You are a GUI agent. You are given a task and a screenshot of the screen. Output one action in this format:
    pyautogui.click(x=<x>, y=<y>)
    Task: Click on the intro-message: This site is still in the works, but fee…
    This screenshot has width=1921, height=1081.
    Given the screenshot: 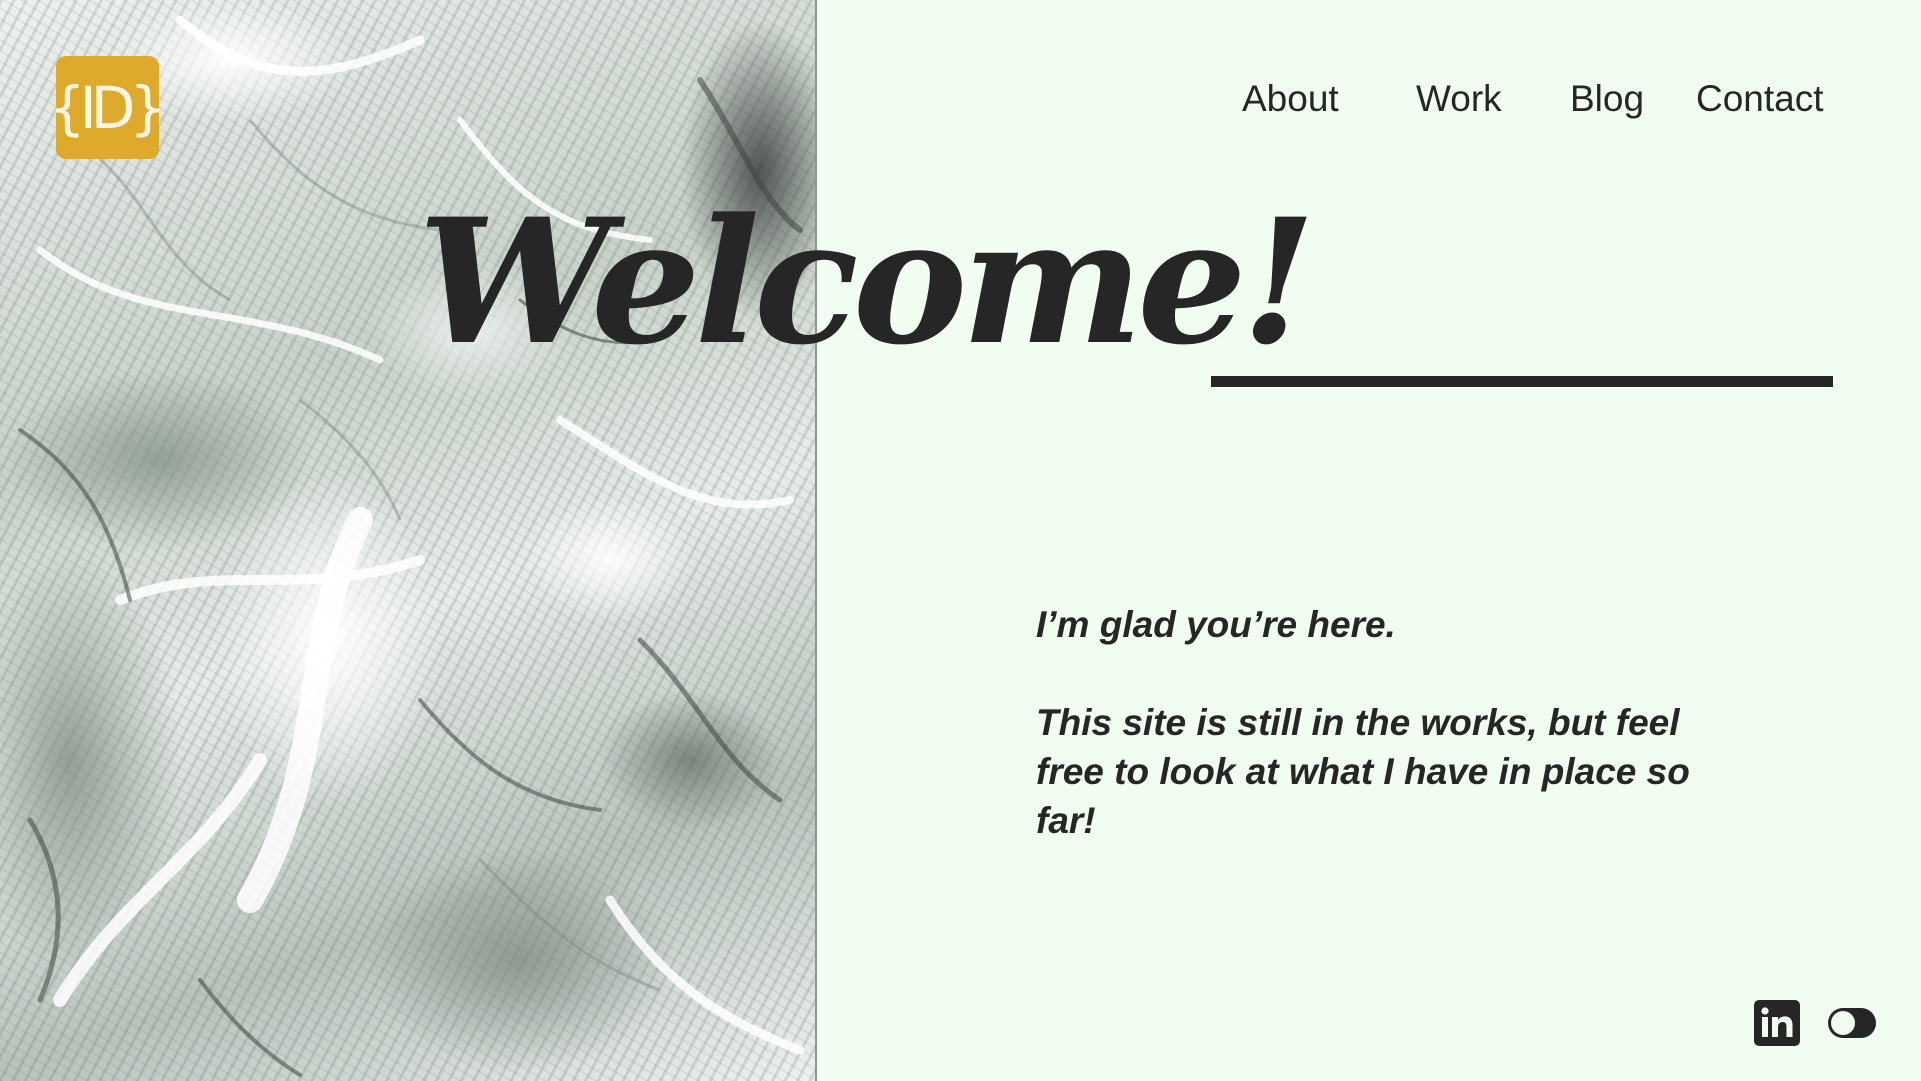 What is the action you would take?
    pyautogui.click(x=1363, y=771)
    